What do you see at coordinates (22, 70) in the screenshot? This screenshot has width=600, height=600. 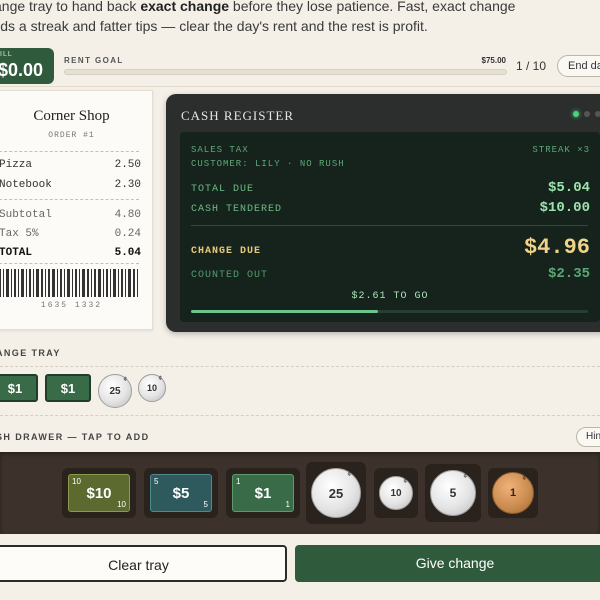 I see `till-amount: $0.00` at bounding box center [22, 70].